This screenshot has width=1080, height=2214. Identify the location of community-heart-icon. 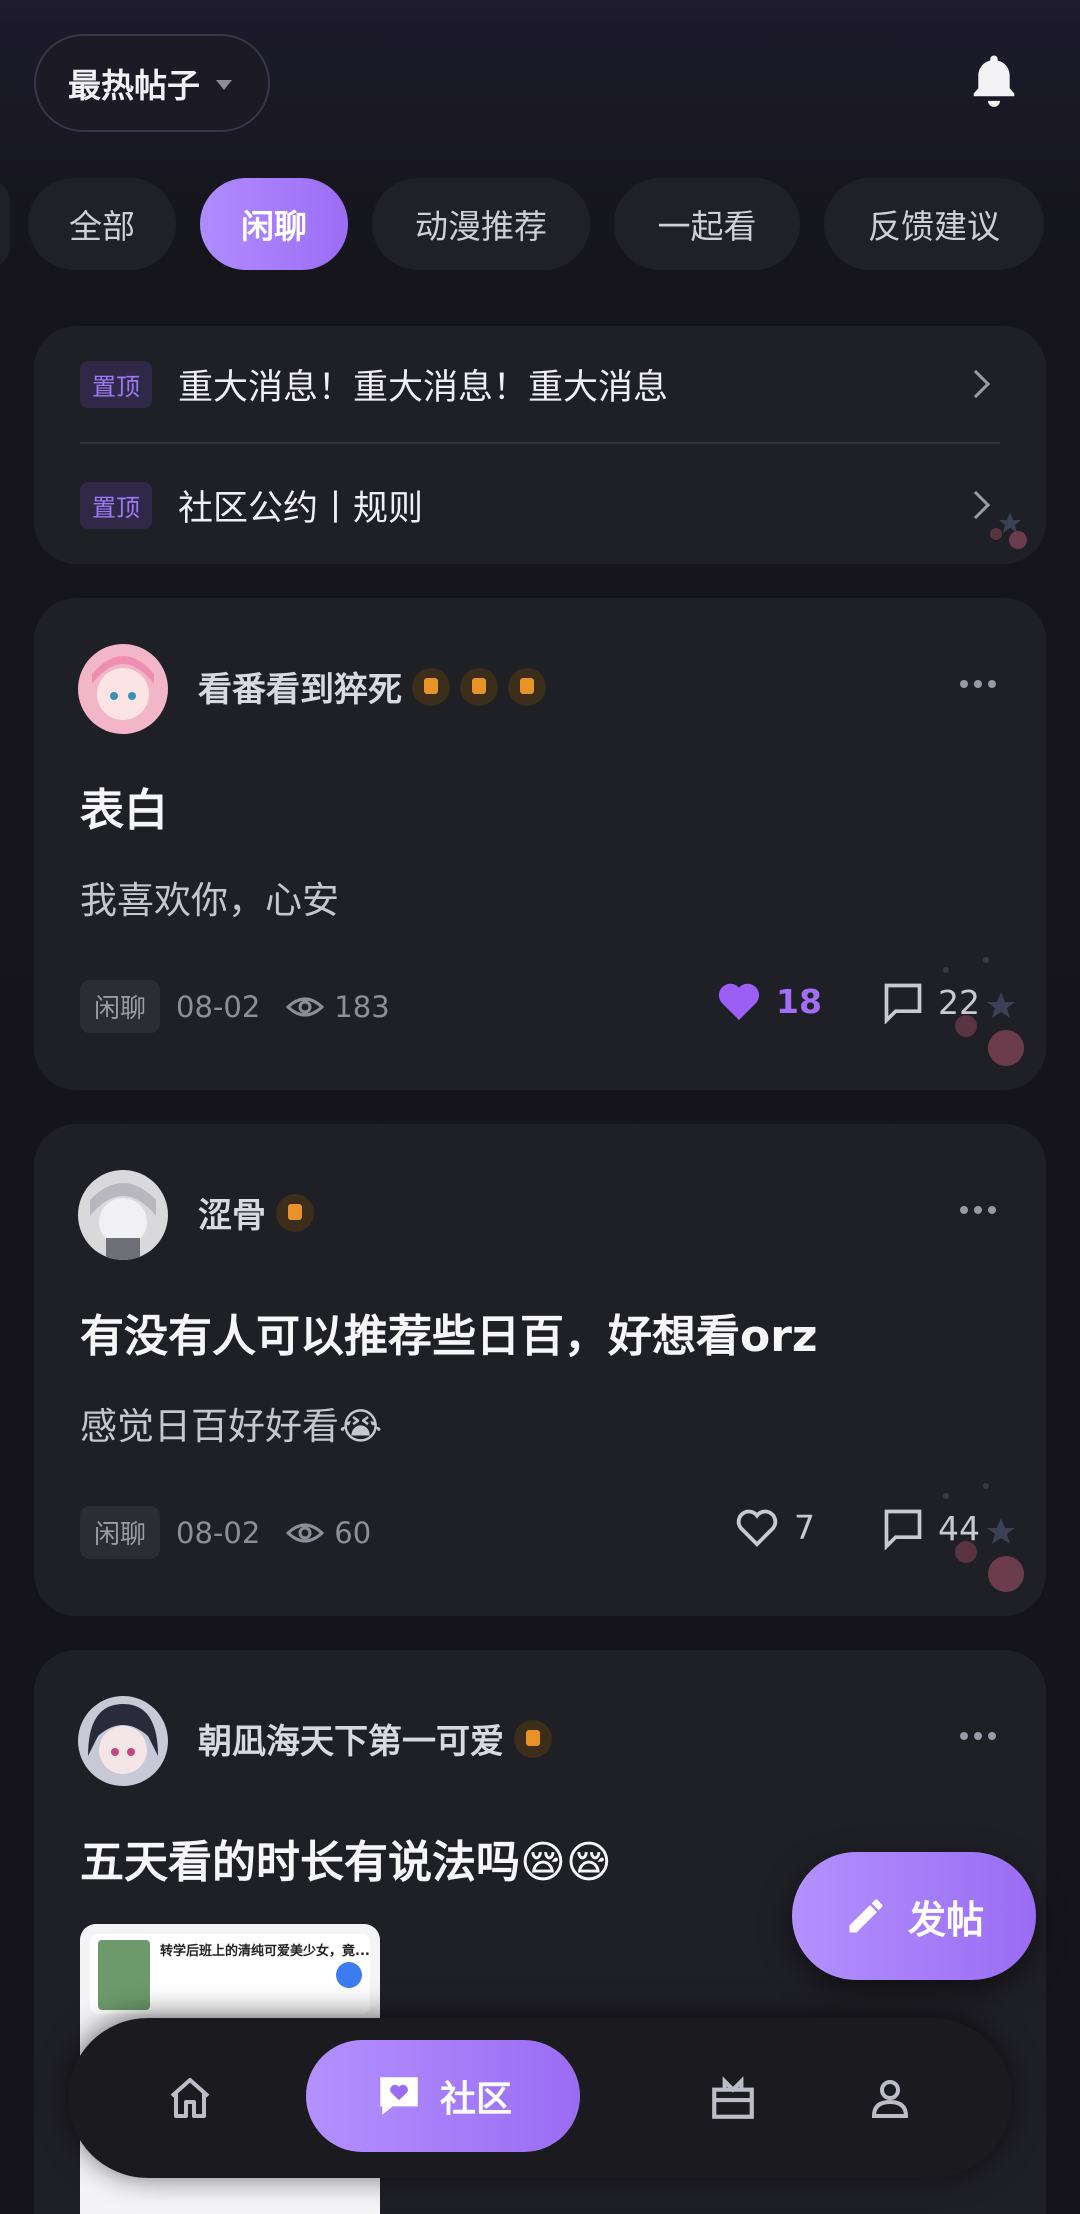
(399, 2096).